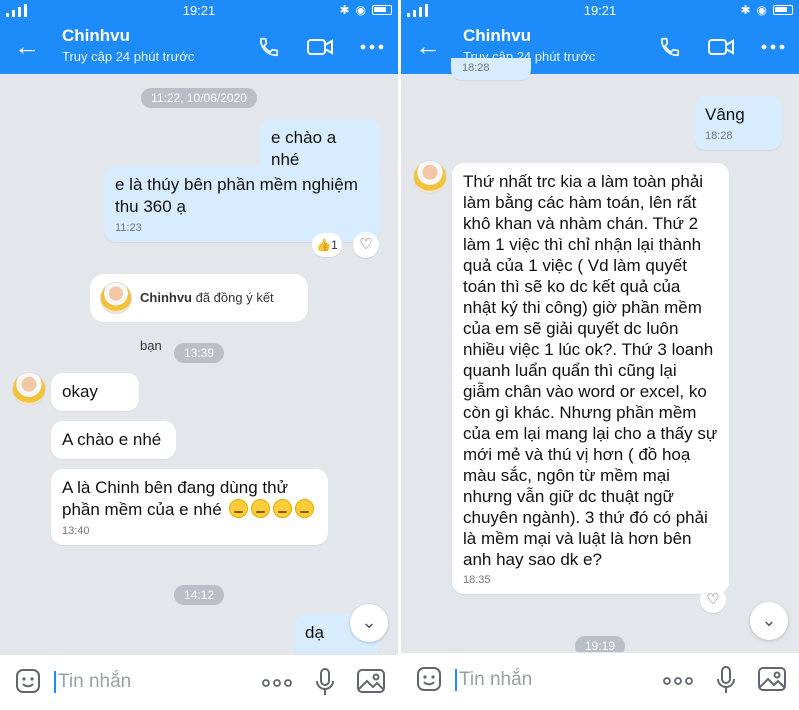 Image resolution: width=799 pixels, height=710 pixels. I want to click on incoming-message: A chào e nhé, so click(113, 440).